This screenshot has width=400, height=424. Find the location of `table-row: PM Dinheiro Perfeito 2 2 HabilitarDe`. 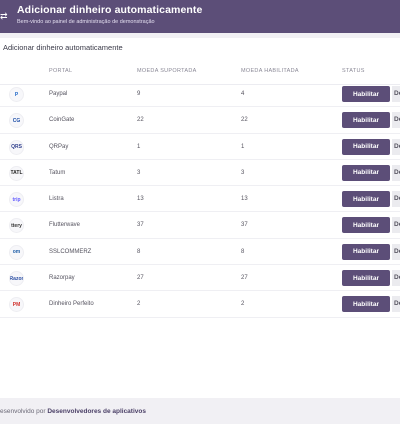

table-row: PM Dinheiro Perfeito 2 2 HabilitarDe is located at coordinates (200, 304).